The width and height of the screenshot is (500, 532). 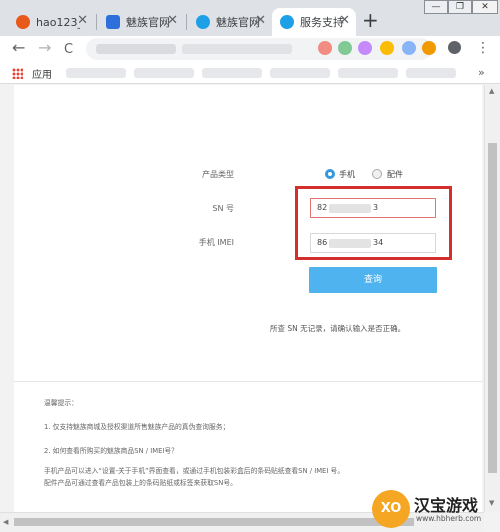 What do you see at coordinates (492, 308) in the screenshot?
I see `vertical-scroll-thumb` at bounding box center [492, 308].